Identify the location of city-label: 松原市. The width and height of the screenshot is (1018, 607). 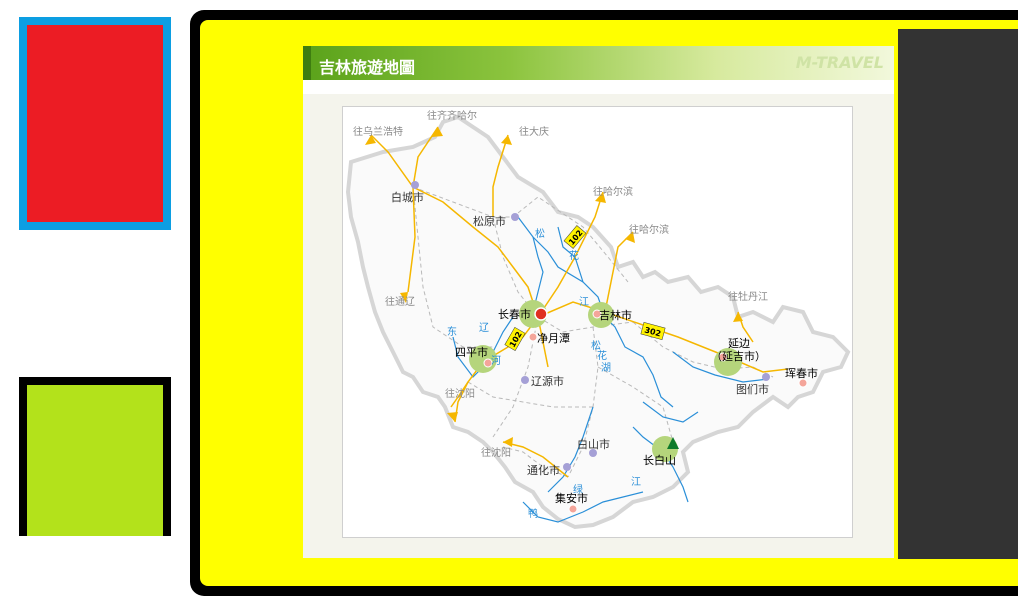
(489, 221).